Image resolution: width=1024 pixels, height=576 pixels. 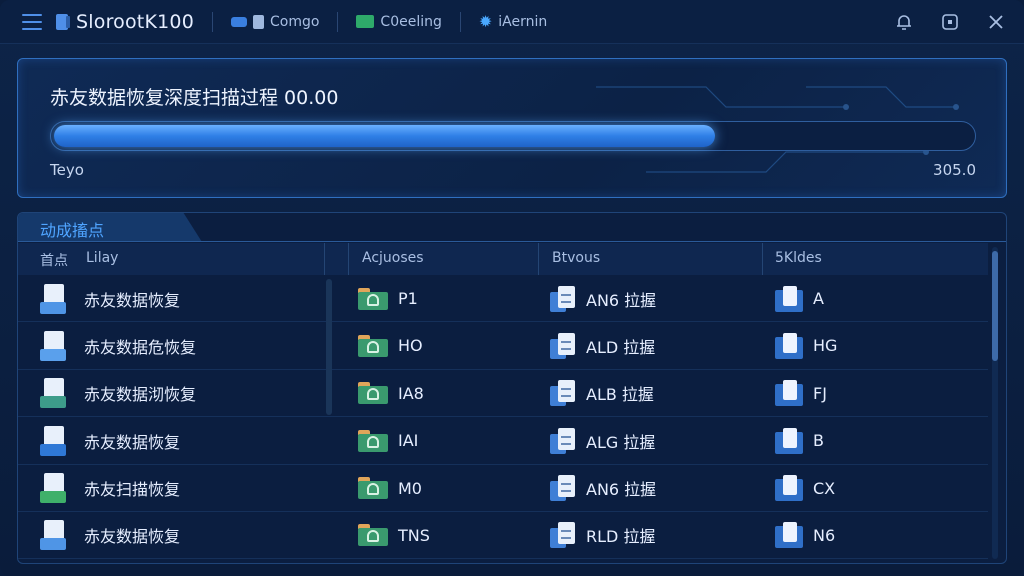 What do you see at coordinates (390, 488) in the screenshot?
I see `cell-type: M0` at bounding box center [390, 488].